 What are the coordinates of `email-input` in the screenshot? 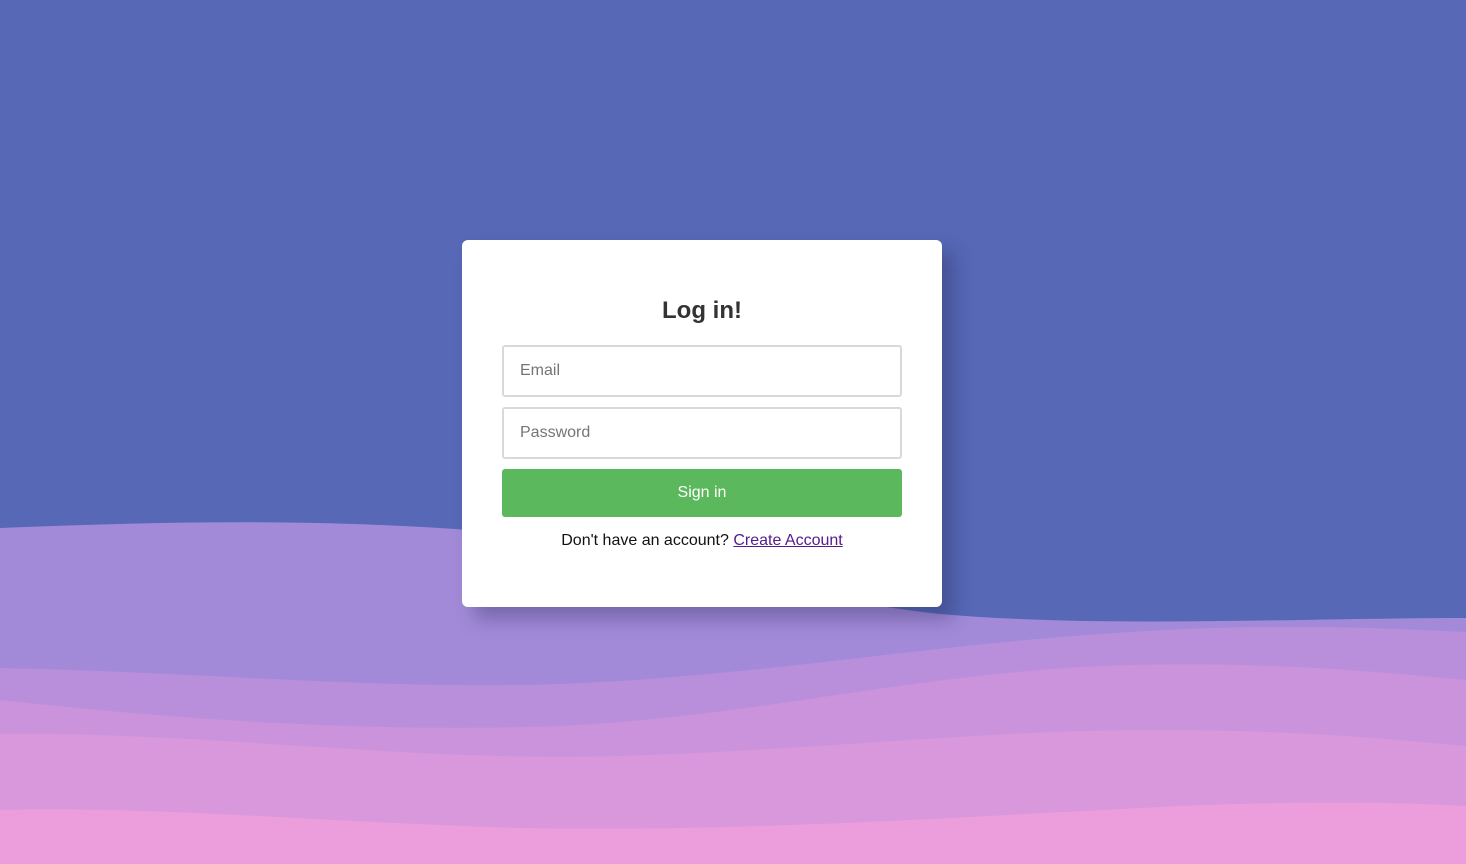 It's located at (702, 371).